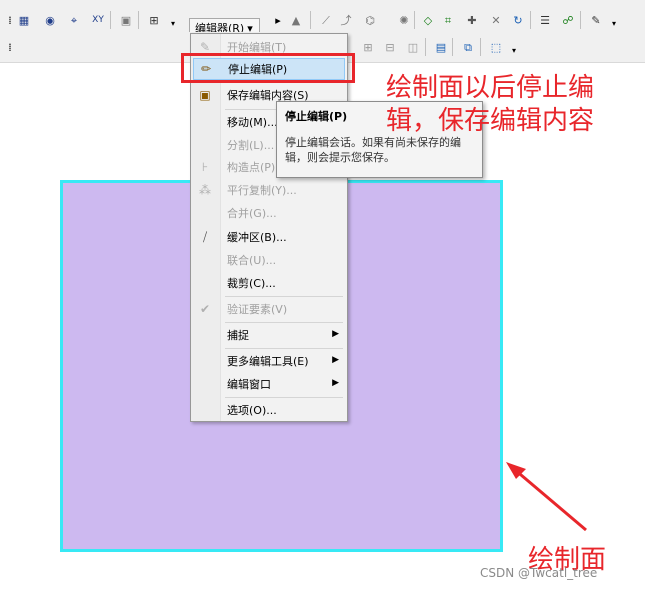 Image resolution: width=645 pixels, height=595 pixels. What do you see at coordinates (346, 20) in the screenshot?
I see `end-point-arc-icon: ⤴` at bounding box center [346, 20].